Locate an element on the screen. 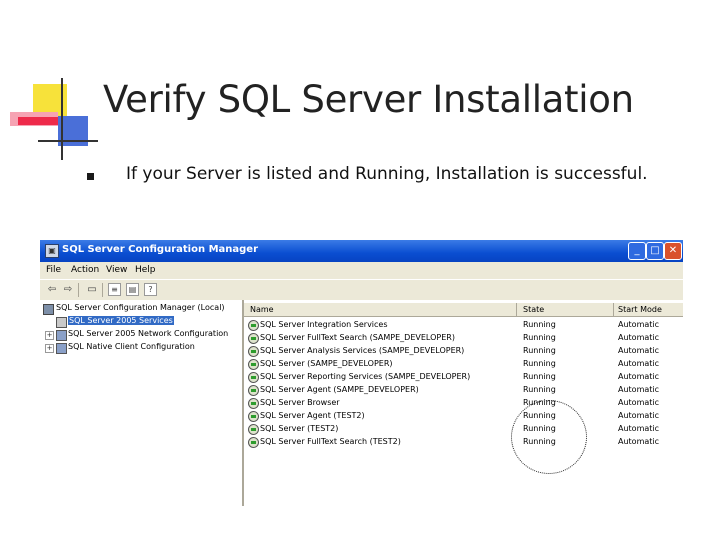  menu-action: Action is located at coordinates (85, 270).